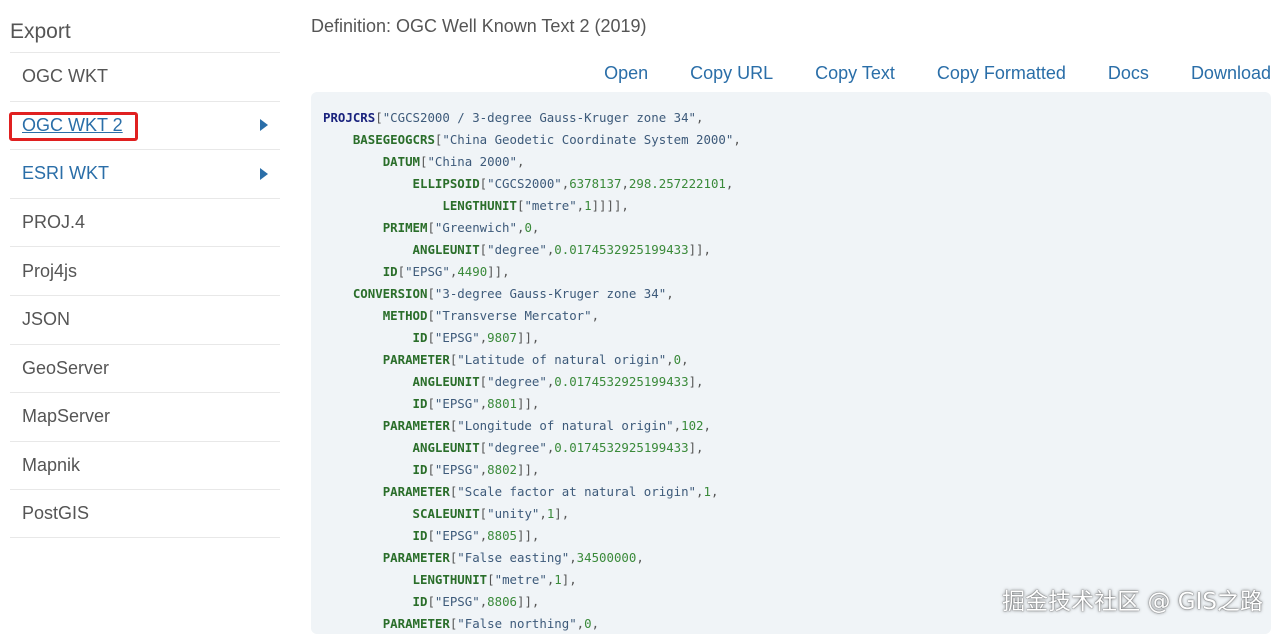 The width and height of the screenshot is (1281, 634). Describe the element at coordinates (145, 270) in the screenshot. I see `sidebar-item-proj4js: Proj4js` at that location.